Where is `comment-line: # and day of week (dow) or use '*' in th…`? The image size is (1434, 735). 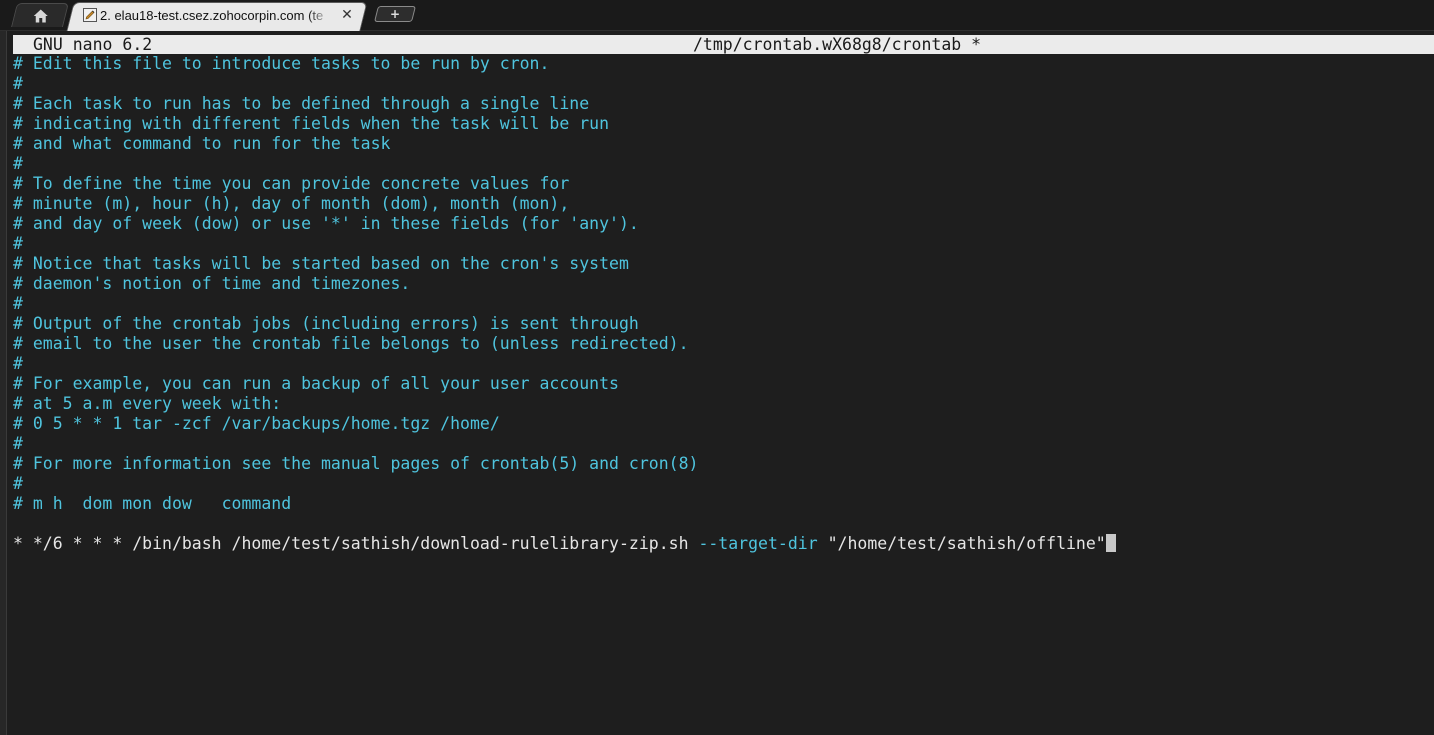
comment-line: # and day of week (dow) or use '*' in th… is located at coordinates (326, 223).